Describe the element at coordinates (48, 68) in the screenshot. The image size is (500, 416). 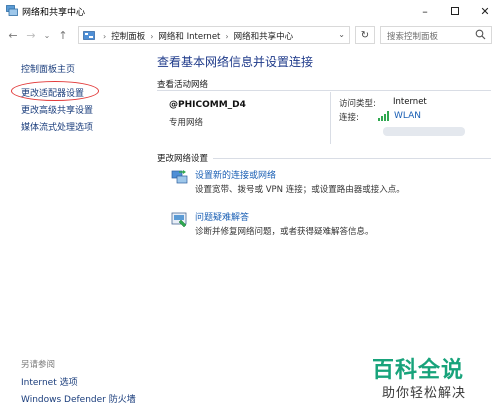
I see `sidebar-item-control-panel-home: 控制面板主页` at that location.